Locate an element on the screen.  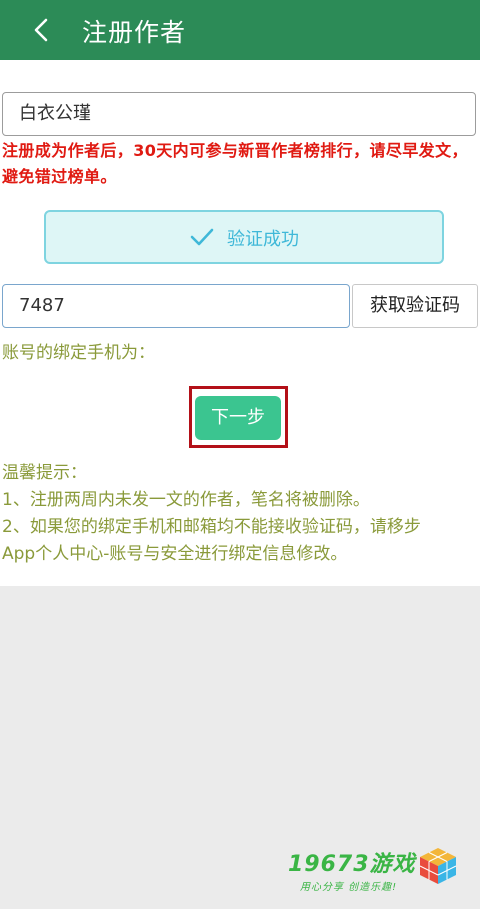
verification-code-input: 7487 is located at coordinates (176, 306).